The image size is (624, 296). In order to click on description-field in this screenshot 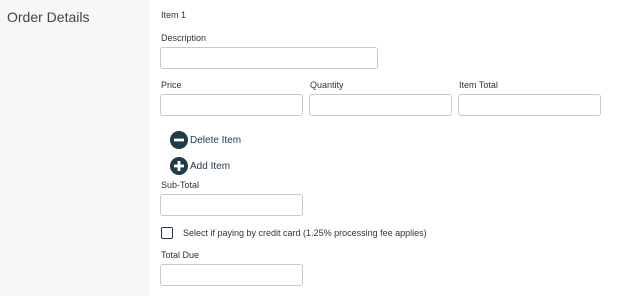, I will do `click(269, 58)`.